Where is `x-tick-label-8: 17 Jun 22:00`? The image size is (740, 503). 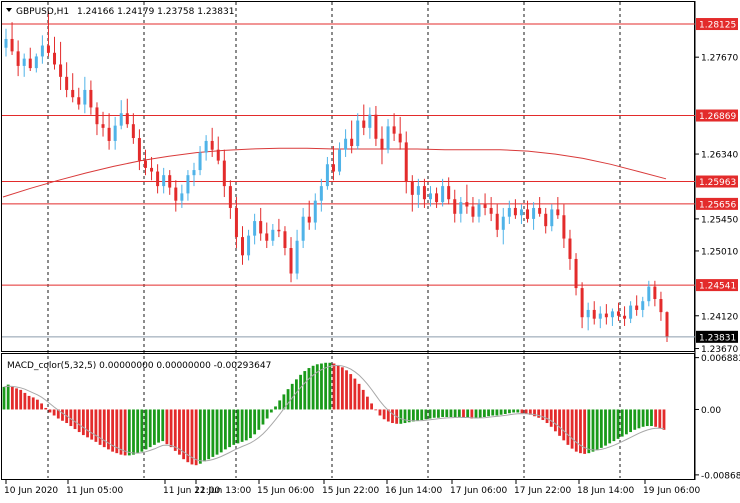 x-tick-label-8: 17 Jun 22:00 is located at coordinates (542, 491).